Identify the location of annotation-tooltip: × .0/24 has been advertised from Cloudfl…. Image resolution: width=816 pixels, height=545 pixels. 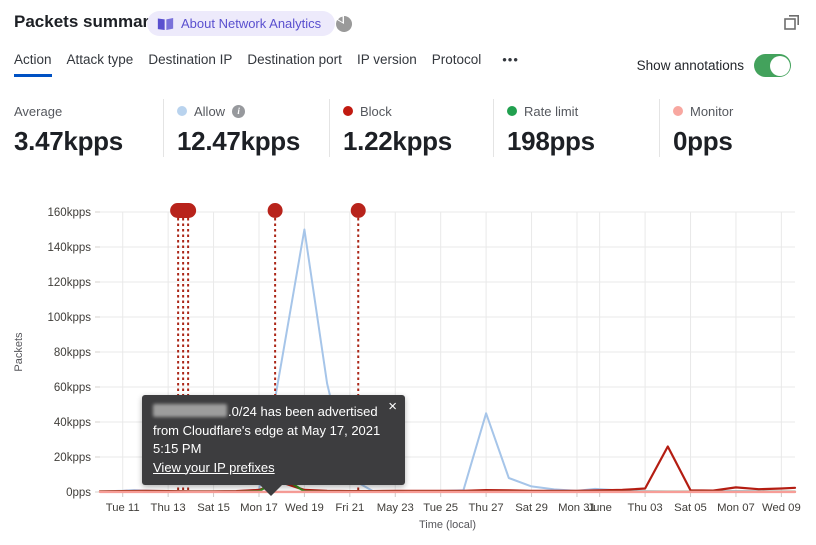
(273, 445).